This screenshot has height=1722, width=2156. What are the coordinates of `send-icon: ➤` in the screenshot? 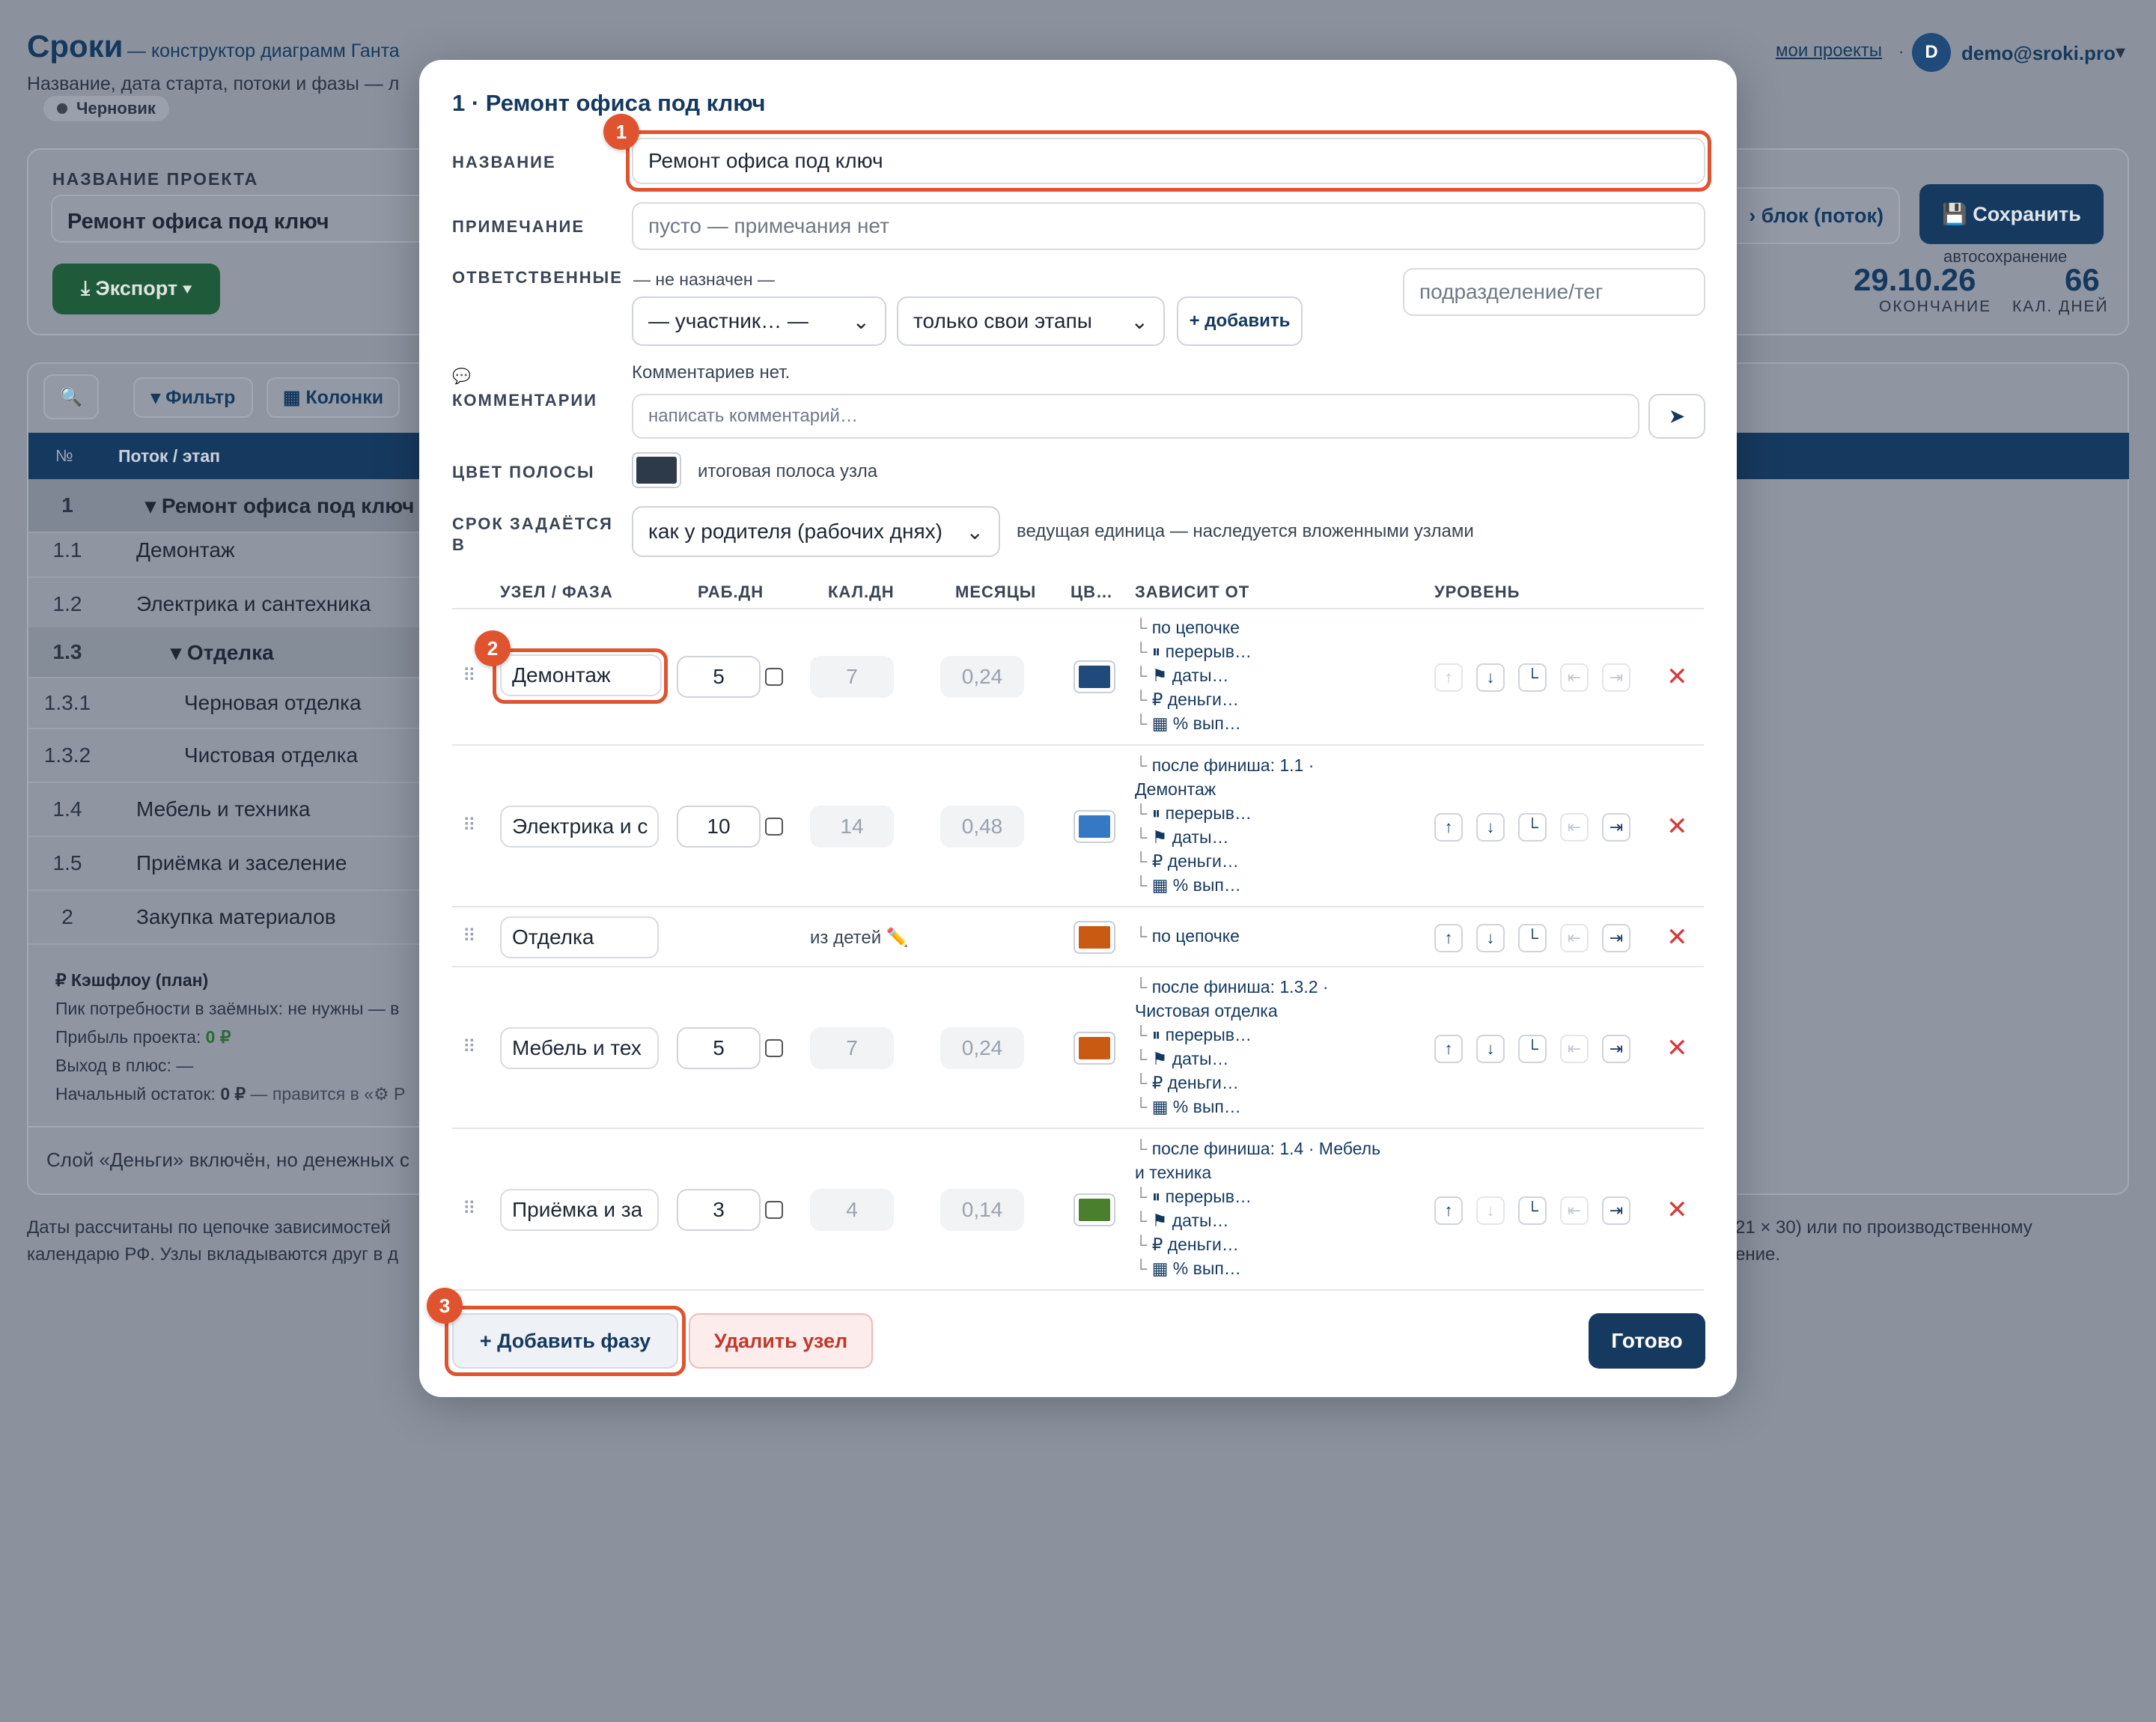 It's located at (1676, 416).